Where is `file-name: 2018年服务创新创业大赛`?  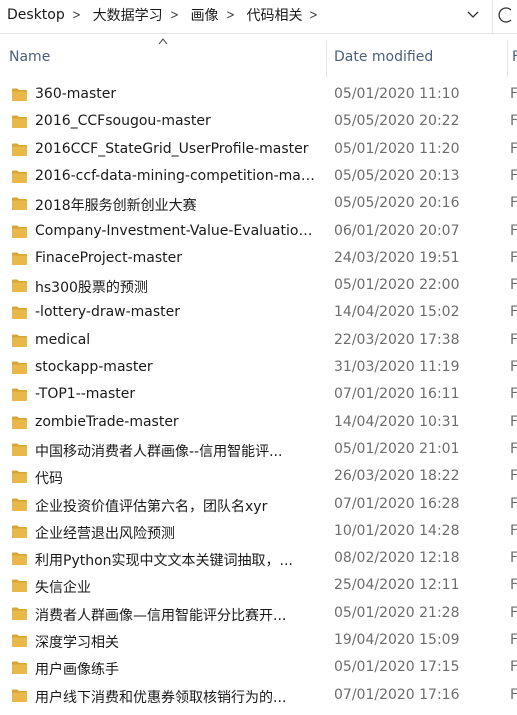 file-name: 2018年服务创新创业大赛 is located at coordinates (116, 206).